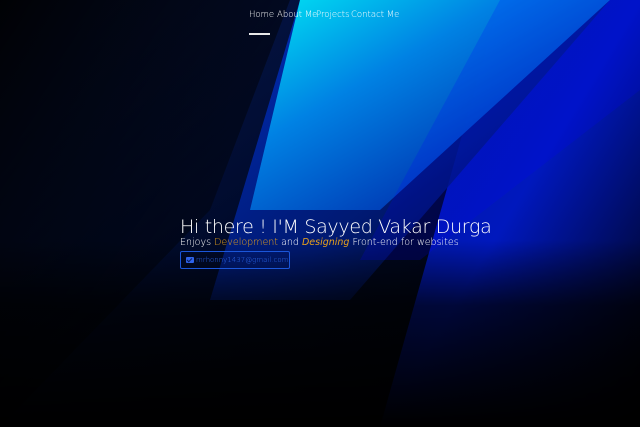 The width and height of the screenshot is (640, 427). I want to click on mail-icon, so click(190, 260).